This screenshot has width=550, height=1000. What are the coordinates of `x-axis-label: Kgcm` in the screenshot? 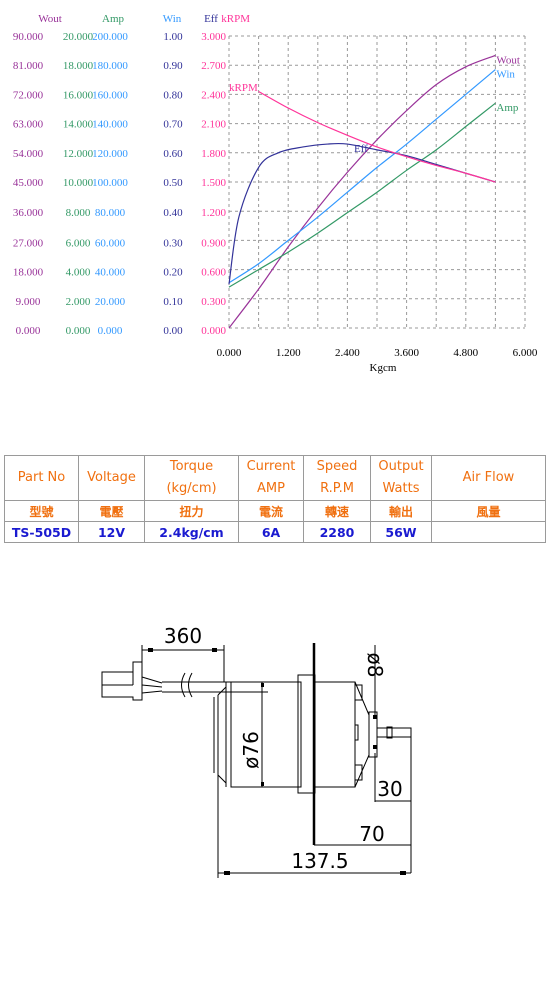 It's located at (383, 368).